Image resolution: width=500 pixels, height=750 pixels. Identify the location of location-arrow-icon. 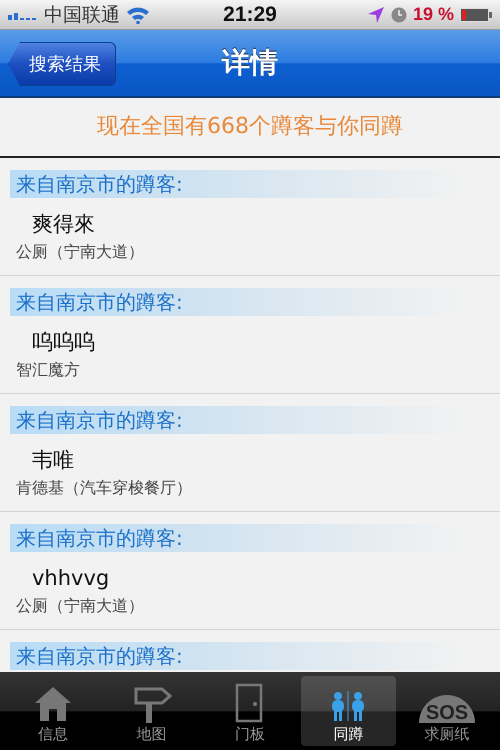
(375, 15).